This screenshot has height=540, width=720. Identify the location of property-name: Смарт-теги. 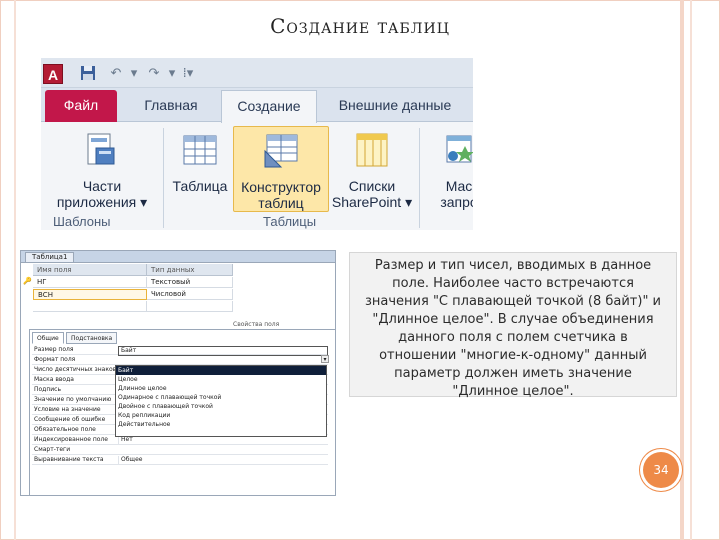
(52, 449).